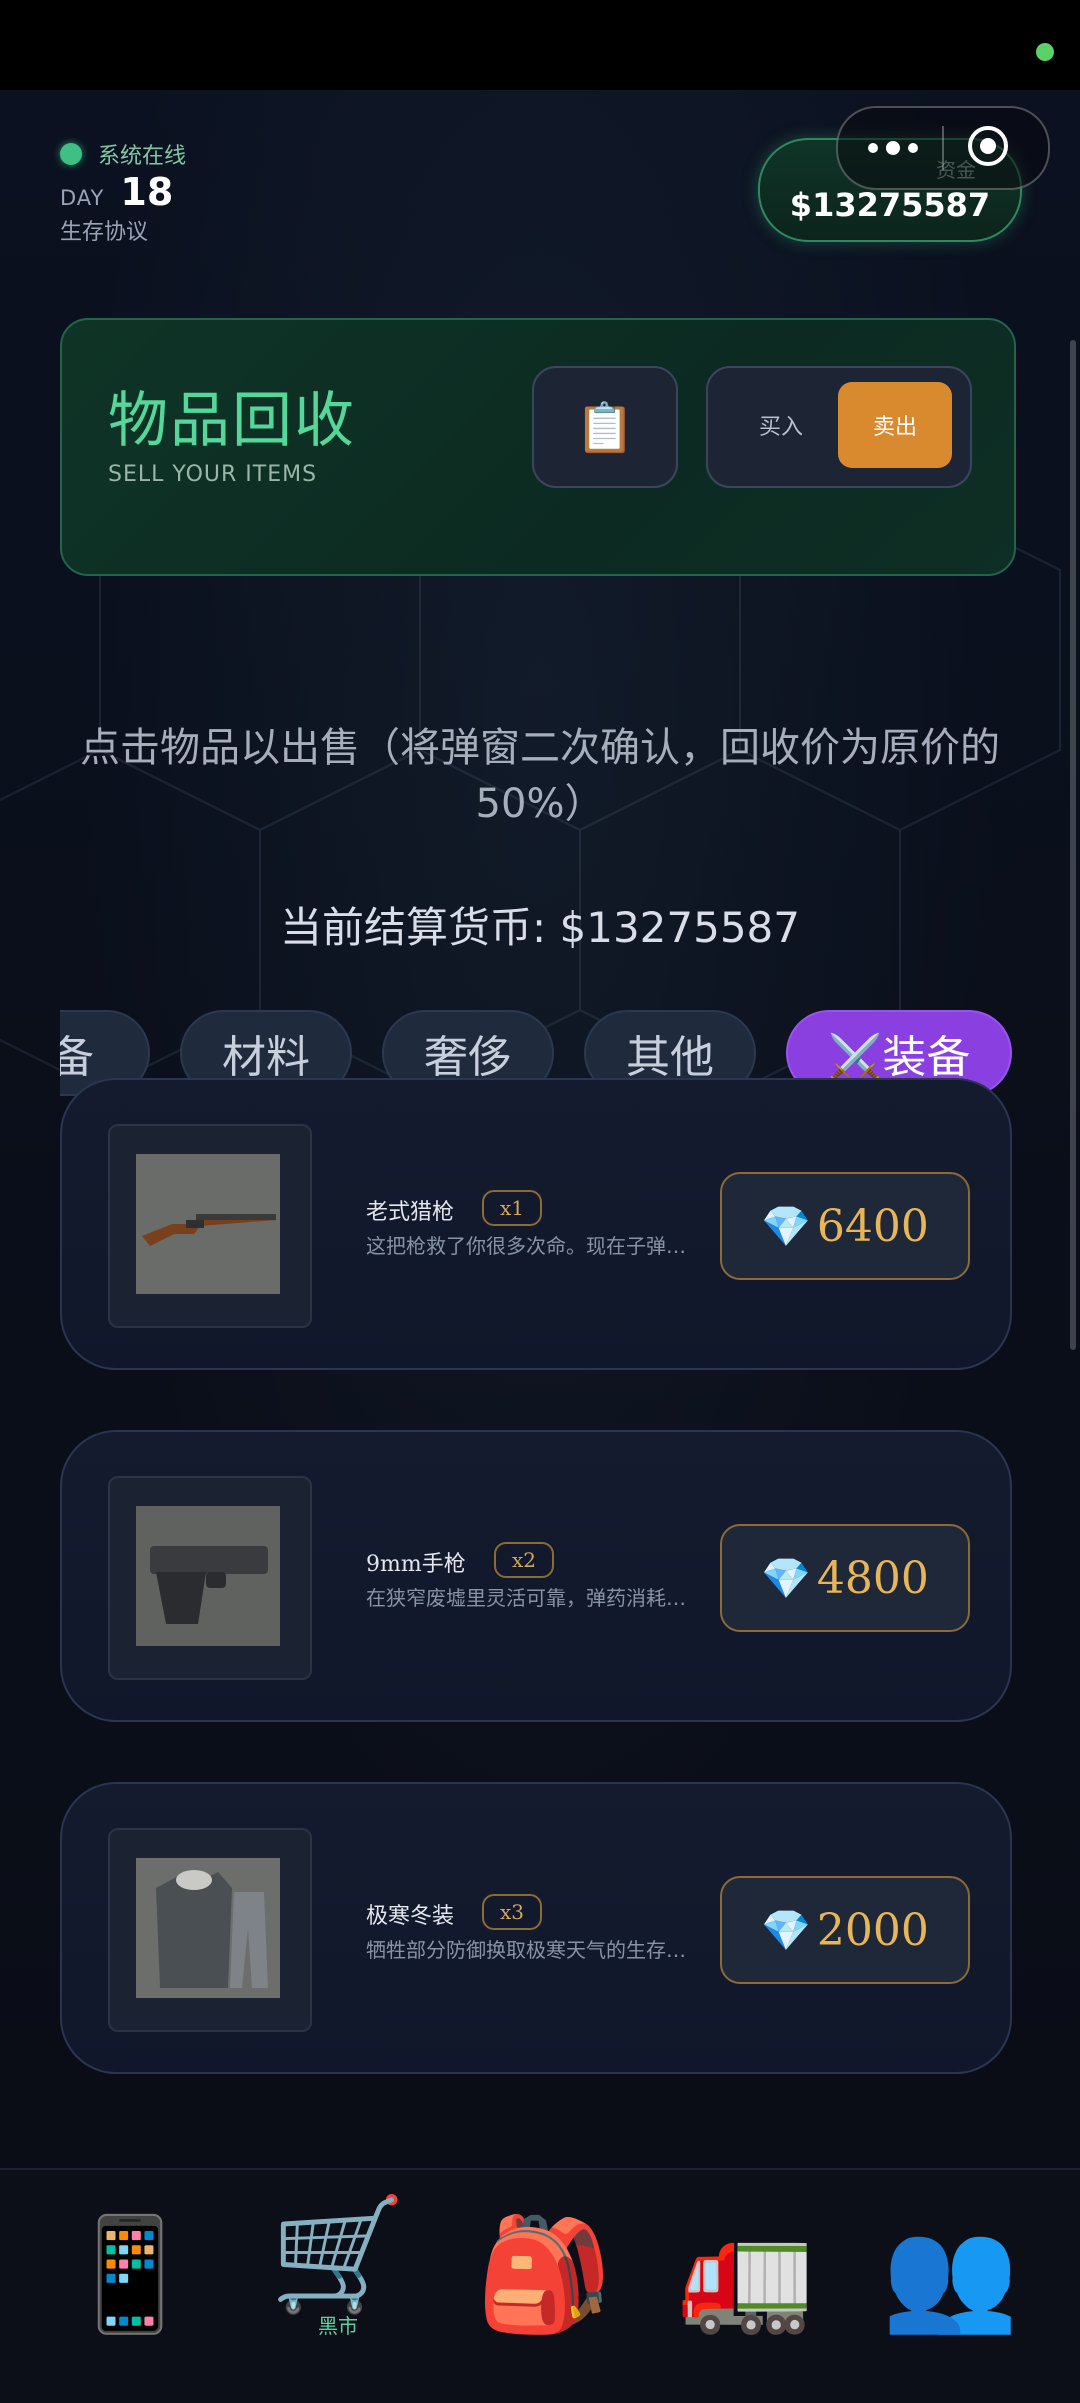 Image resolution: width=1080 pixels, height=2403 pixels. What do you see at coordinates (524, 1560) in the screenshot?
I see `item-quantity-badge: x2` at bounding box center [524, 1560].